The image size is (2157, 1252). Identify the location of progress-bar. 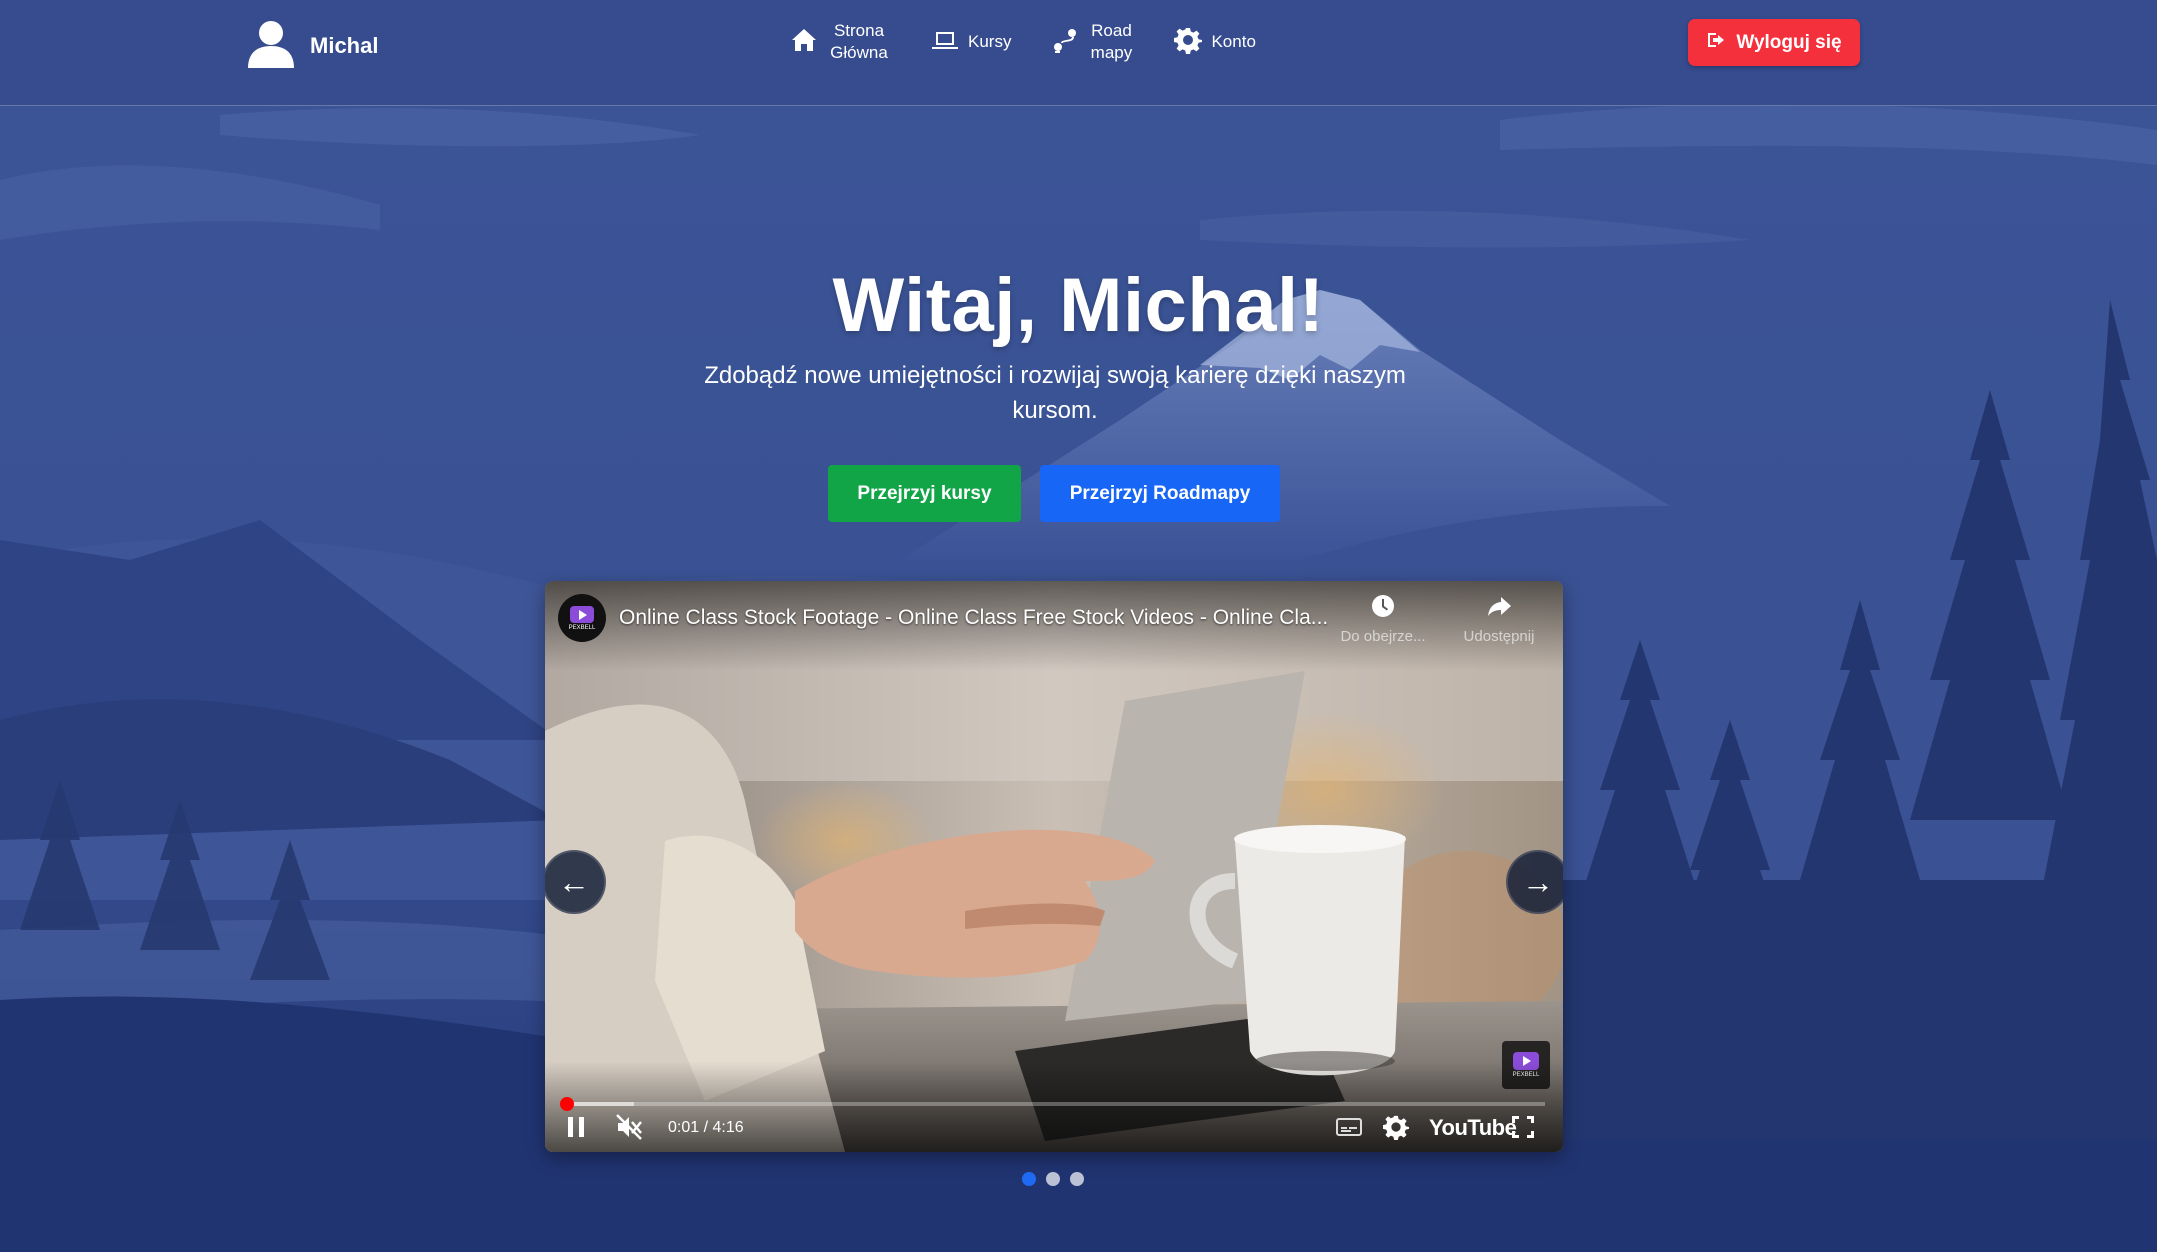
(1052, 1104).